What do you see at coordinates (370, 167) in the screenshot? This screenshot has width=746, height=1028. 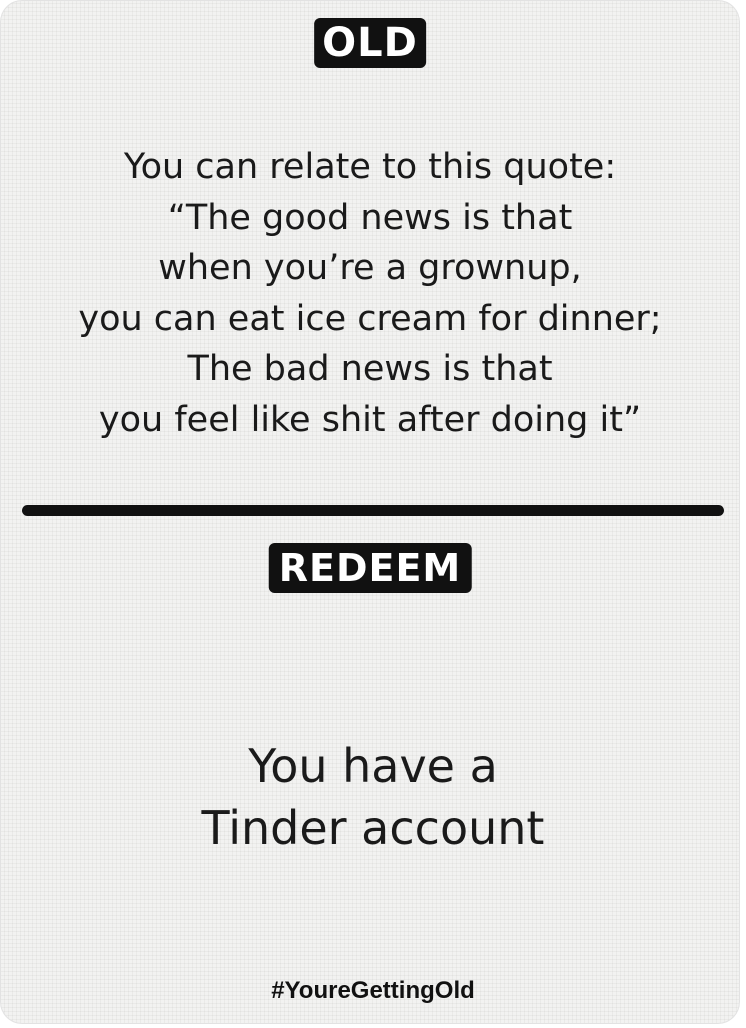 I see `quote-line: You can relate to this quote:` at bounding box center [370, 167].